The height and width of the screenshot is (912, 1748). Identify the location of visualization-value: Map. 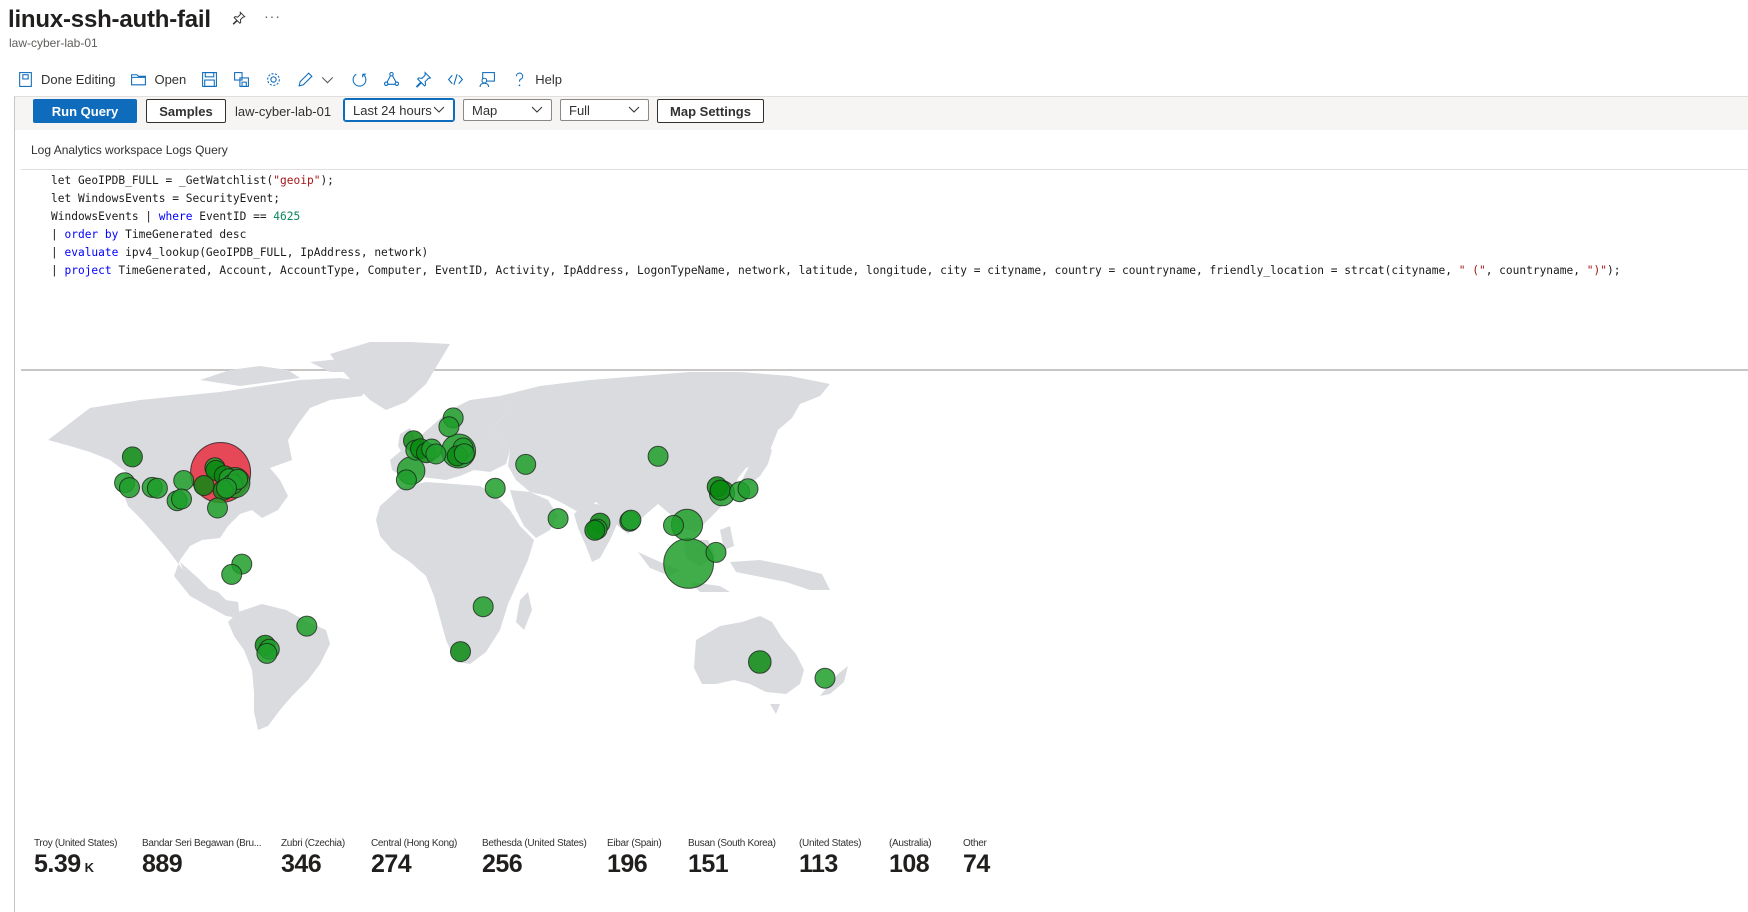
(485, 110).